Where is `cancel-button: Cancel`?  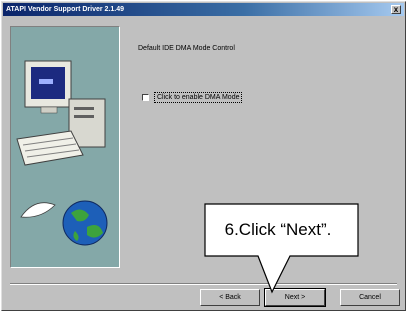
cancel-button: Cancel is located at coordinates (370, 297).